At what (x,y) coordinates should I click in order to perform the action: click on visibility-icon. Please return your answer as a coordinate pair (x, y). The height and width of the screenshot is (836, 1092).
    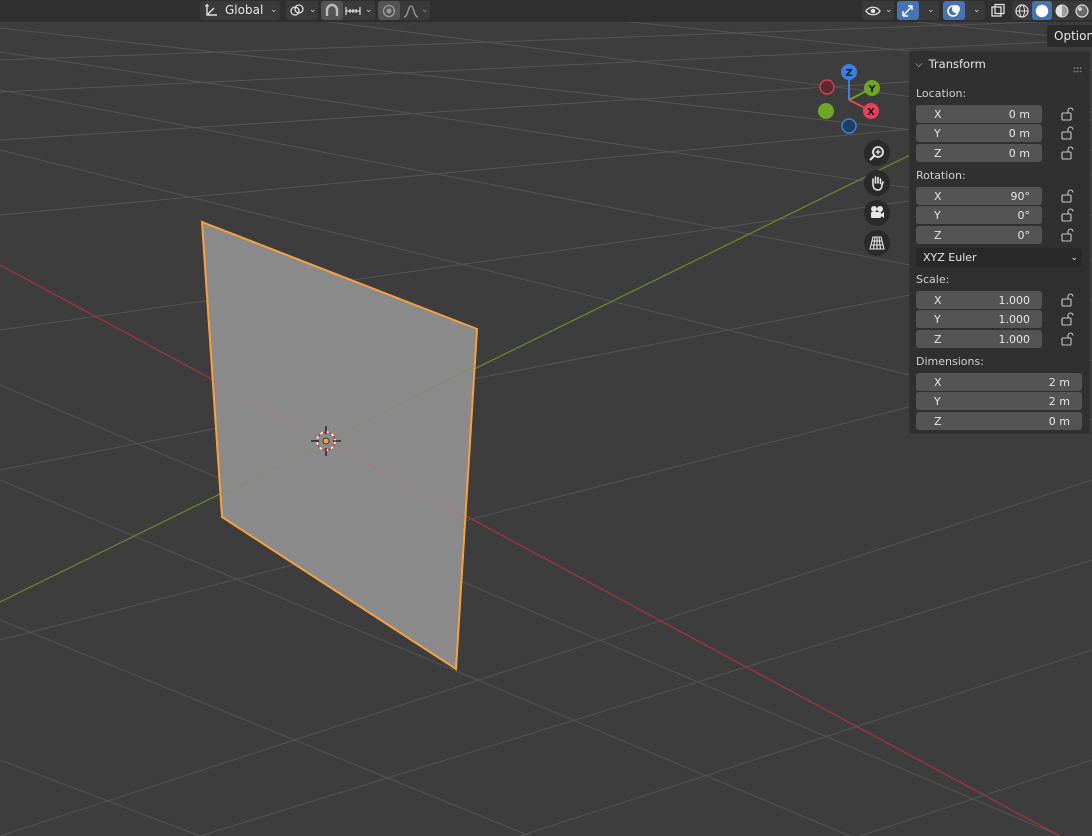
    Looking at the image, I should click on (873, 11).